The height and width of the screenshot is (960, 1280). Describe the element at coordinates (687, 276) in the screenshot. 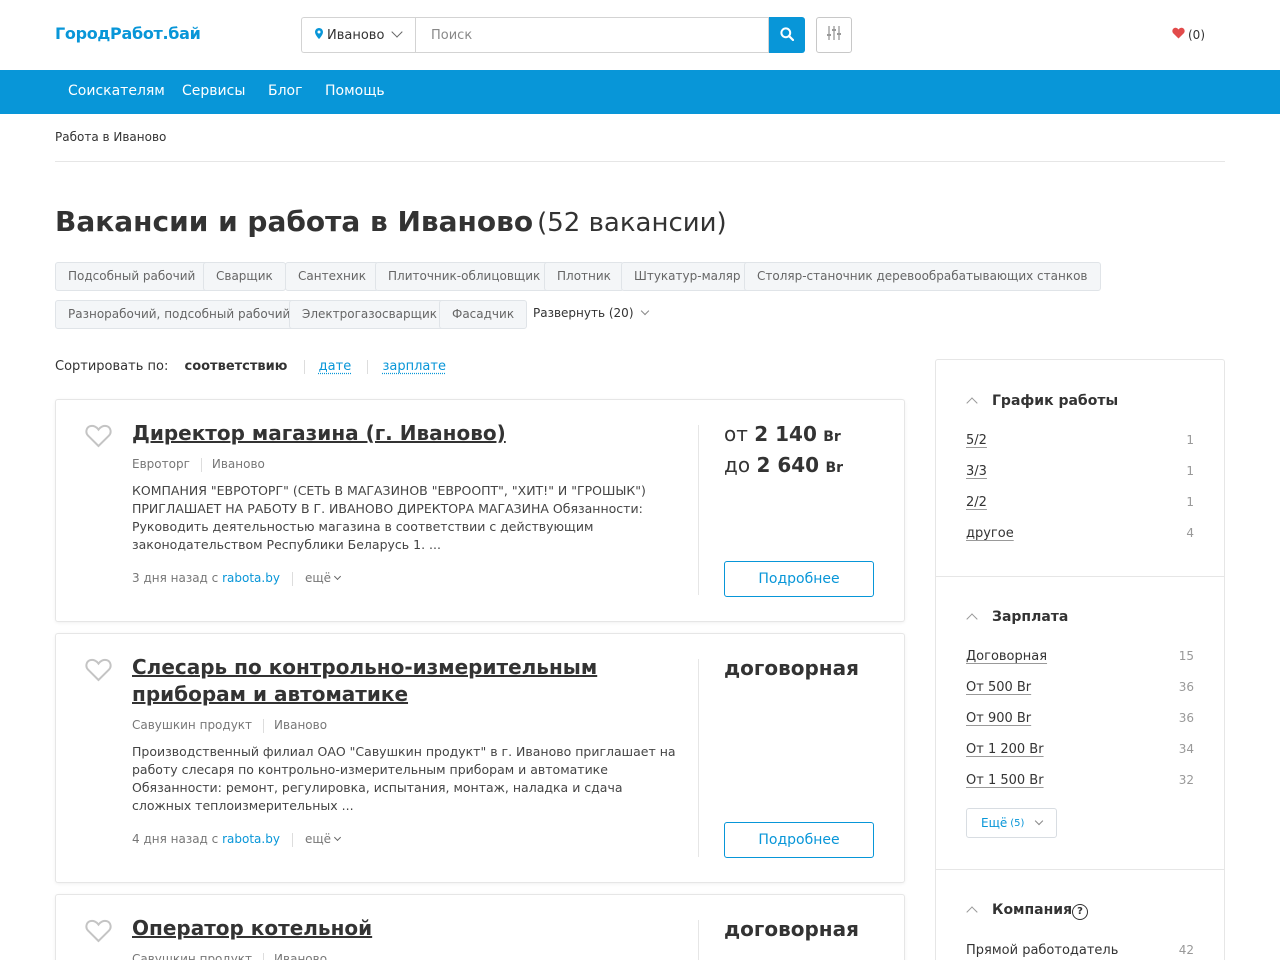

I see `tag-item: Штукатур-маляр` at that location.